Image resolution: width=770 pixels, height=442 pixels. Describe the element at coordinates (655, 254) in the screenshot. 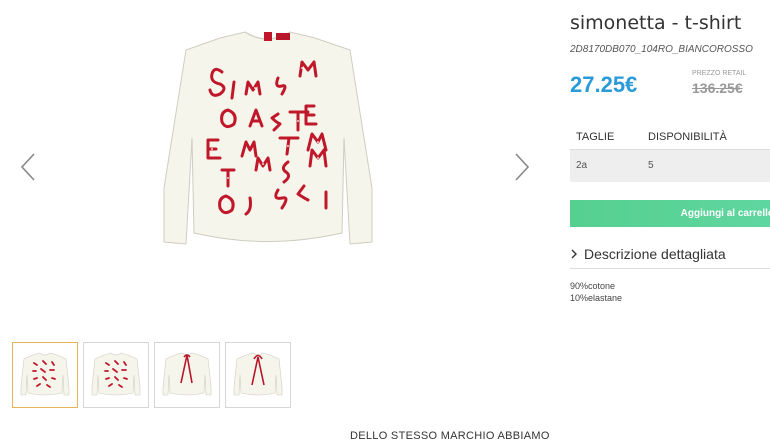

I see `description-toggle-label: Descrizione dettagliata` at that location.